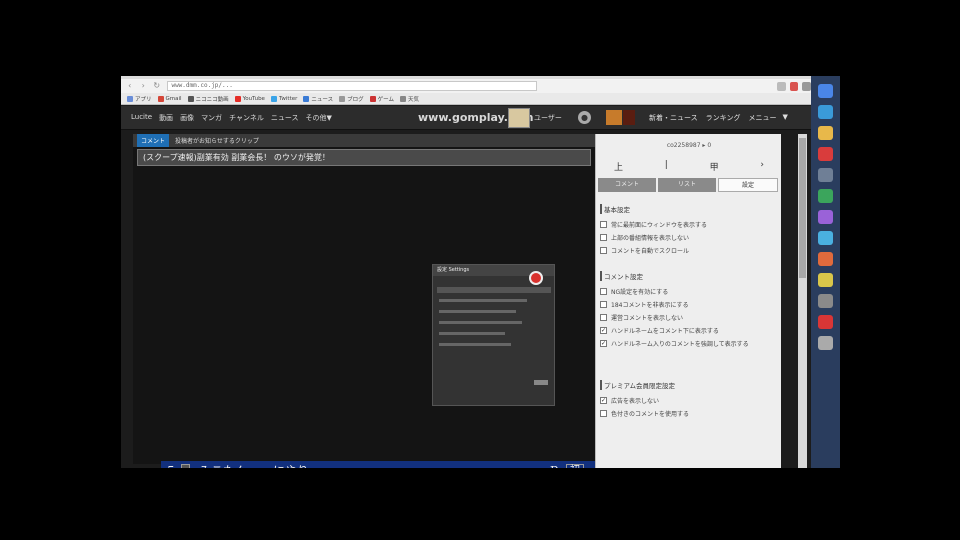  What do you see at coordinates (141, 118) in the screenshot?
I see `site-nav-item: Lucite` at bounding box center [141, 118].